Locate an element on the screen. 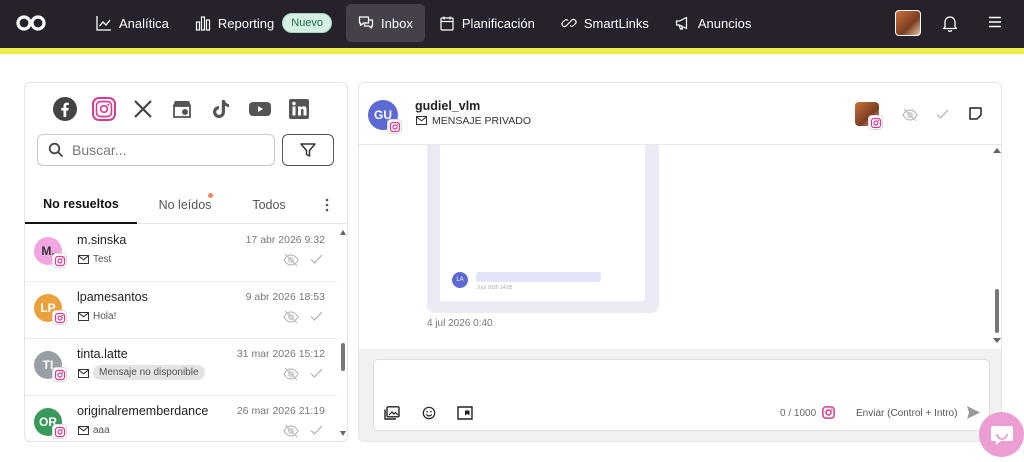 The height and width of the screenshot is (462, 1024). preview-bubble is located at coordinates (538, 277).